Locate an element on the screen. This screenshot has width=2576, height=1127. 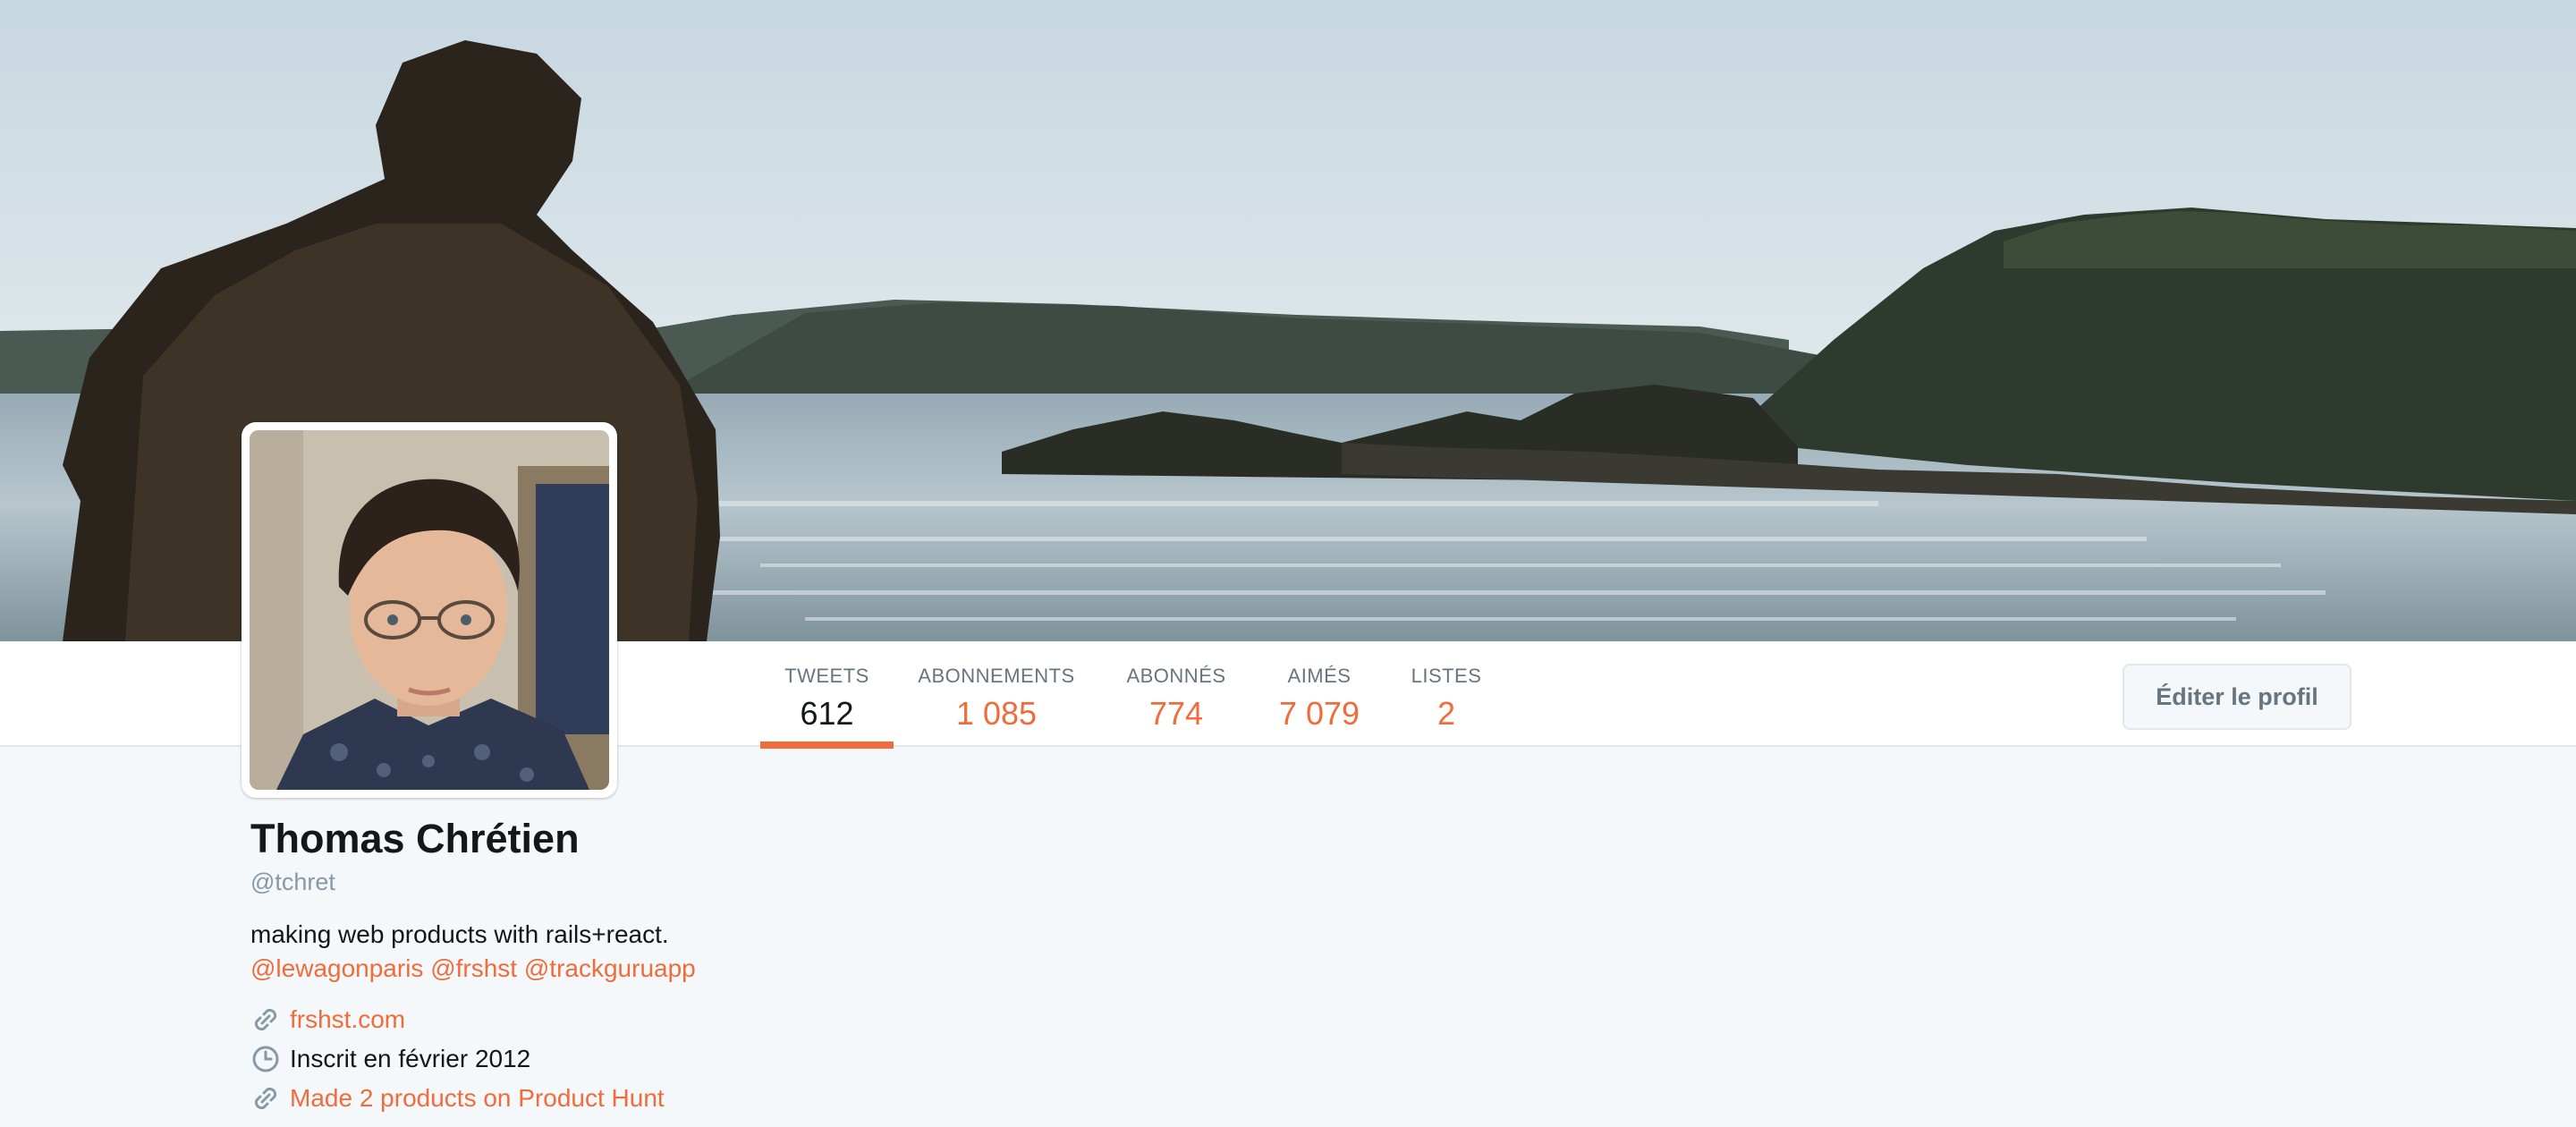
stat-value: 1 085 is located at coordinates (996, 713).